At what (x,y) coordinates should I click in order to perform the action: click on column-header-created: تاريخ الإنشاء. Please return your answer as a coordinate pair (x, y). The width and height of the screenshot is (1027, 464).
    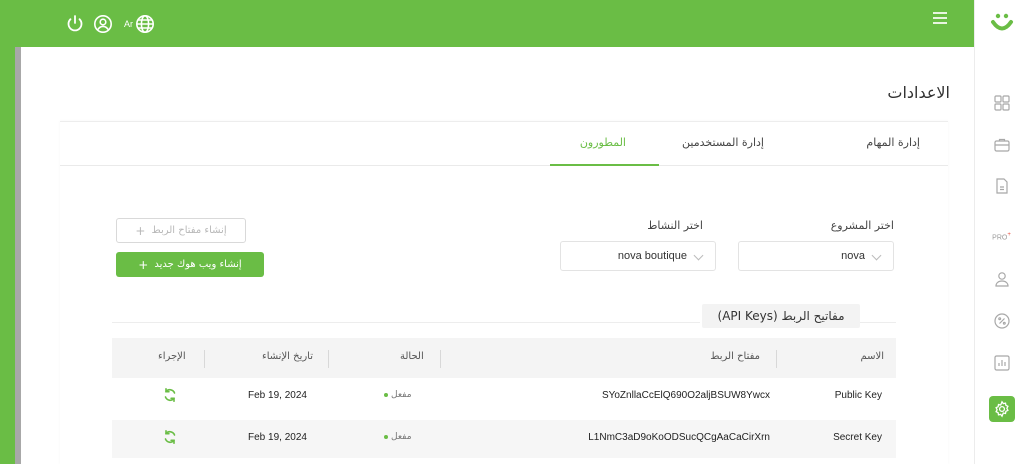
    Looking at the image, I should click on (288, 356).